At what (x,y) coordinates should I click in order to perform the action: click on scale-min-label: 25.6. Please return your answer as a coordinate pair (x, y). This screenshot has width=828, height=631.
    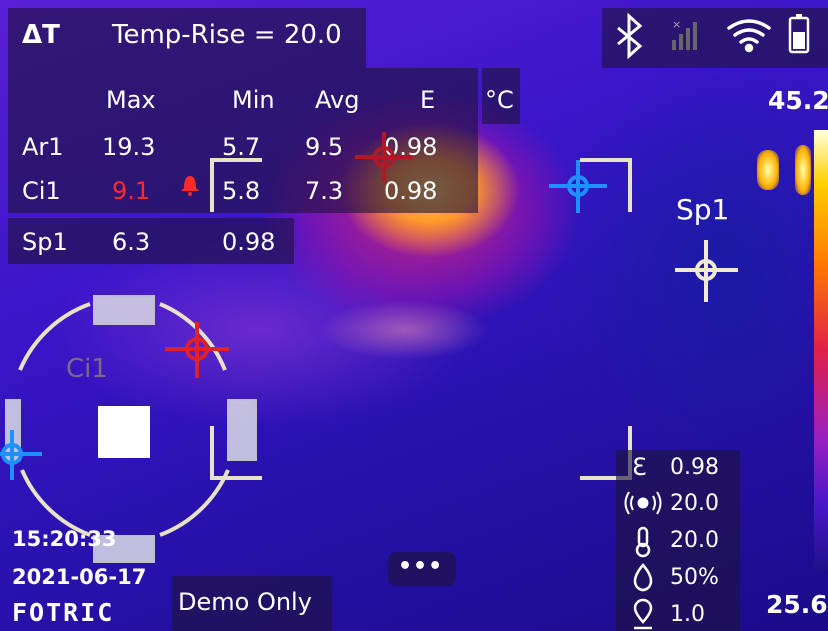
    Looking at the image, I should click on (797, 604).